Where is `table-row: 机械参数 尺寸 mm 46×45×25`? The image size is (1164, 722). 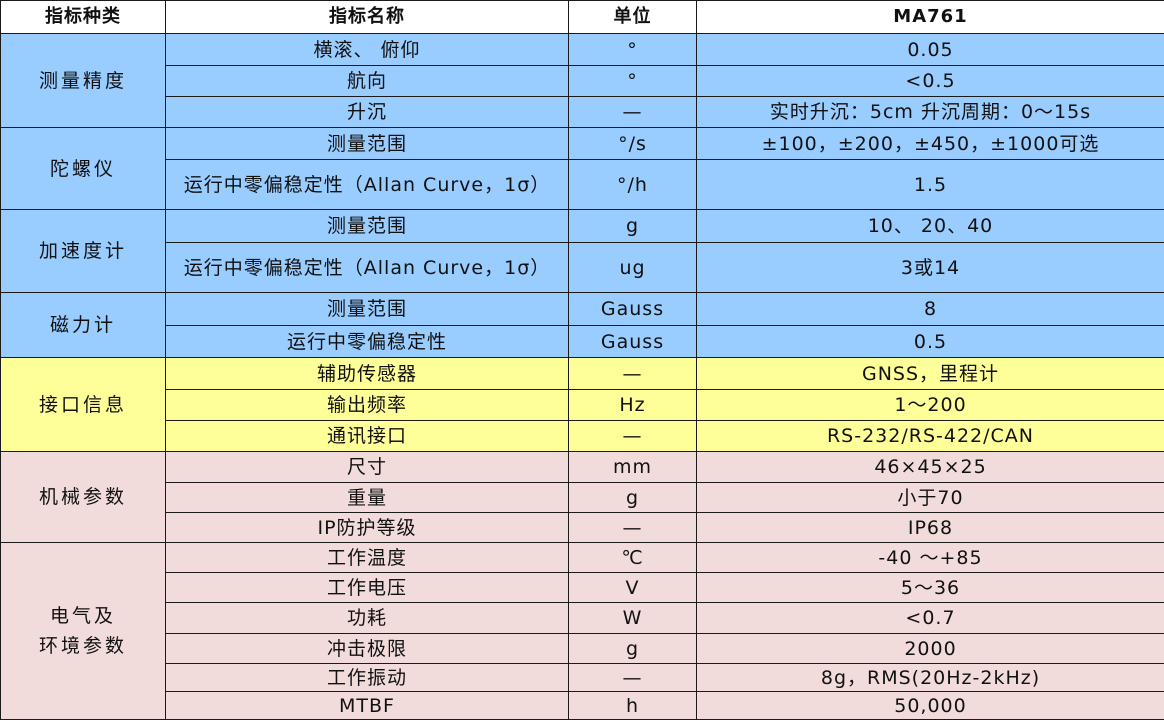 table-row: 机械参数 尺寸 mm 46×45×25 is located at coordinates (582, 497).